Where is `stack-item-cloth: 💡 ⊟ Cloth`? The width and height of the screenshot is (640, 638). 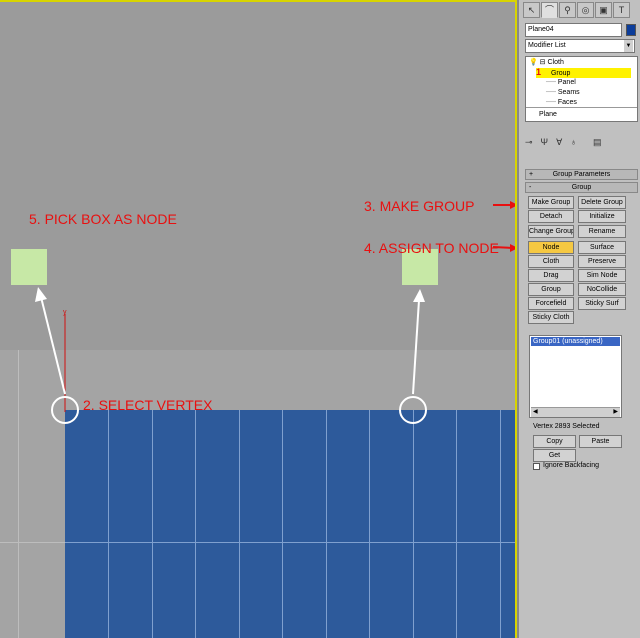
stack-item-cloth: 💡 ⊟ Cloth is located at coordinates (546, 62).